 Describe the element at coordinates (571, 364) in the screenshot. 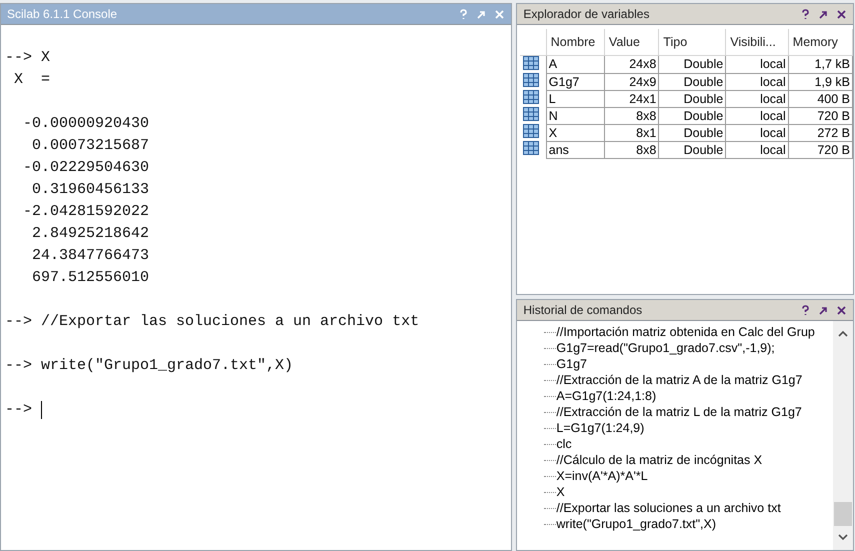

I see `history-entry: G1g7` at that location.